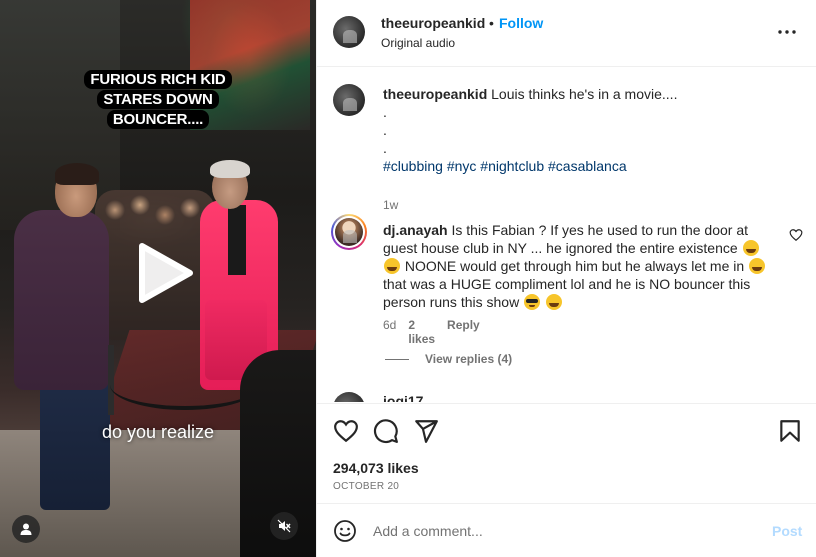  What do you see at coordinates (237, 240) in the screenshot?
I see `video-person-pink-shirt` at bounding box center [237, 240].